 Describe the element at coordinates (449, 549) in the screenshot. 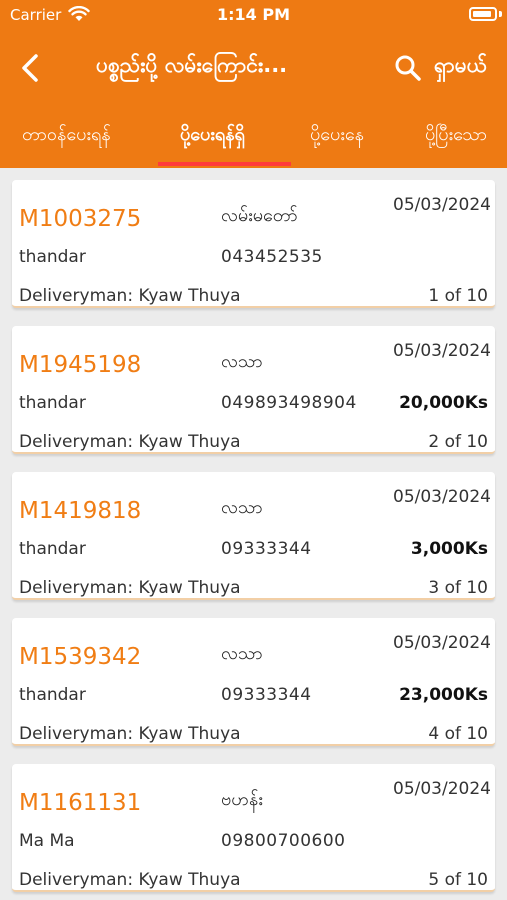

I see `amount: 3,000Ks` at that location.